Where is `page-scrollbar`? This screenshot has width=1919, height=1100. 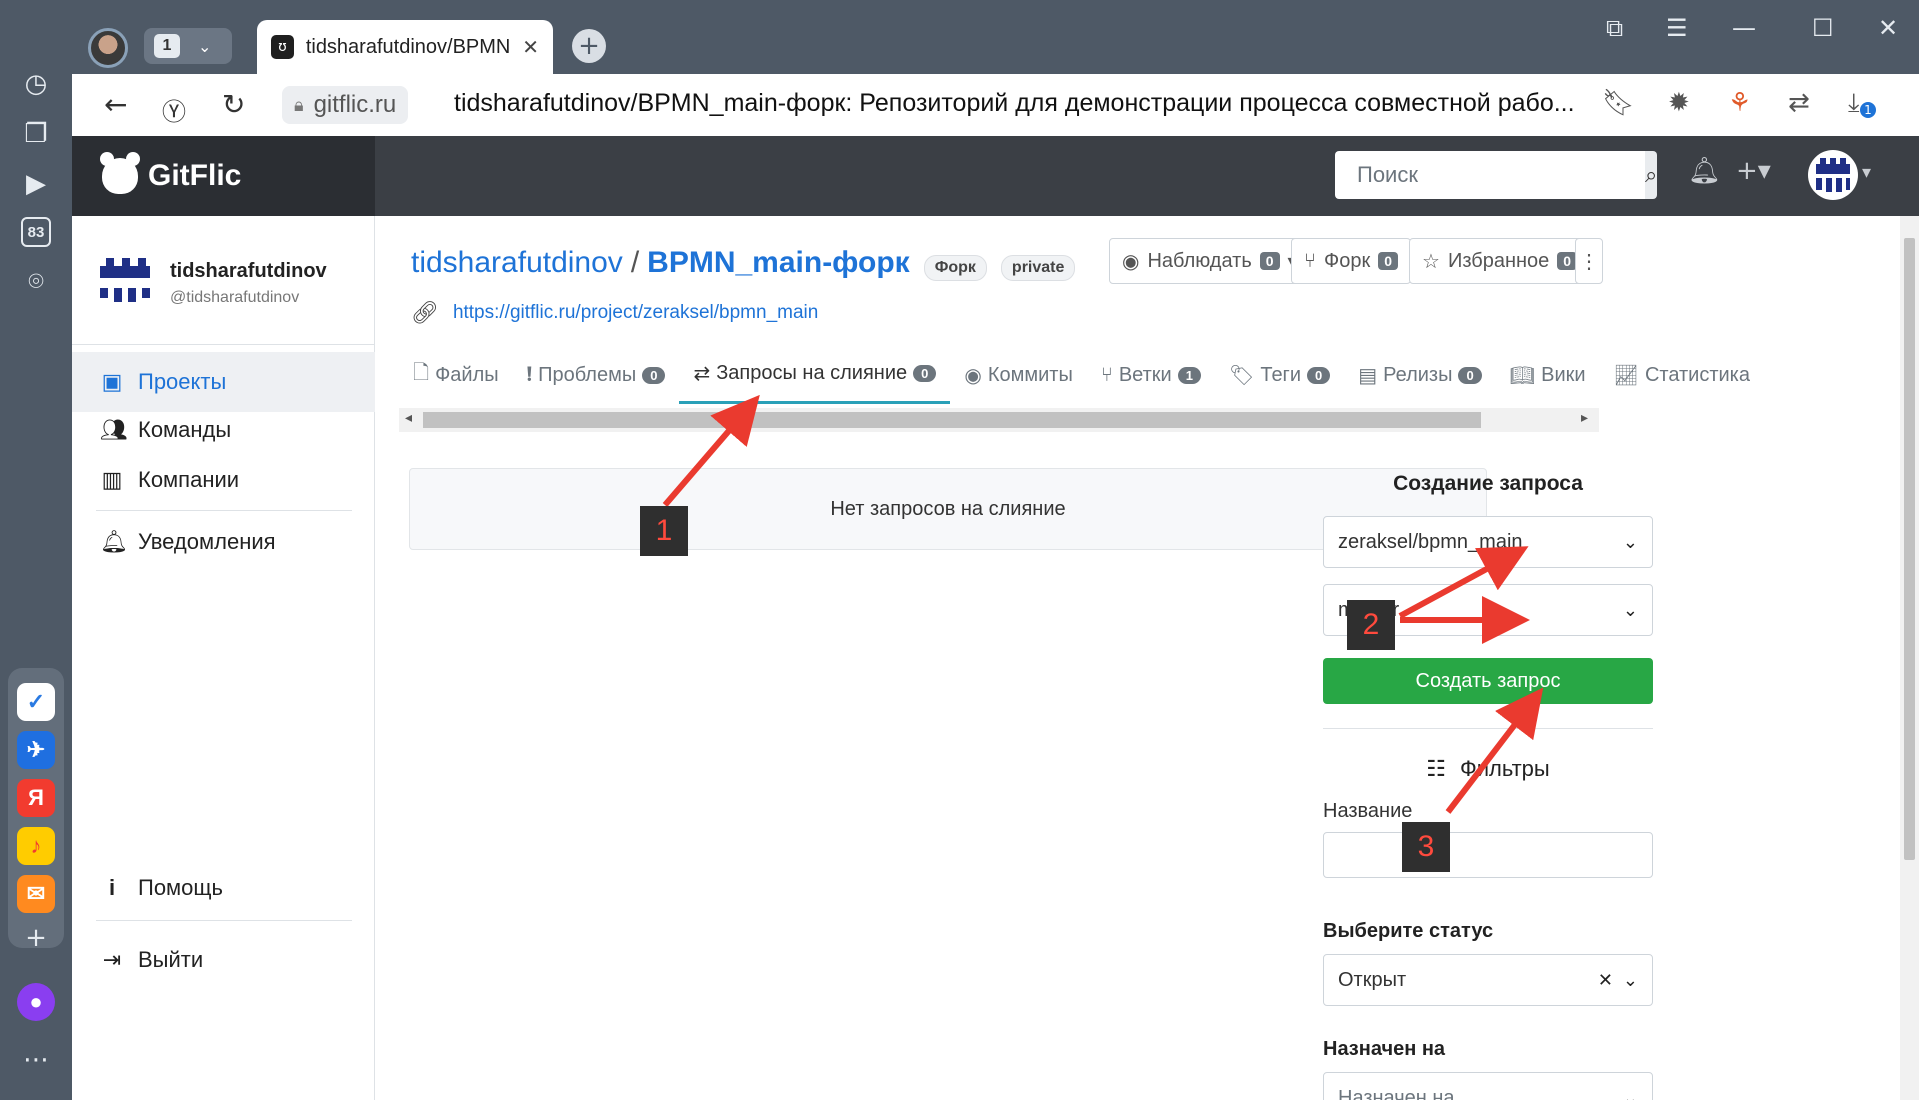
page-scrollbar is located at coordinates (1909, 658).